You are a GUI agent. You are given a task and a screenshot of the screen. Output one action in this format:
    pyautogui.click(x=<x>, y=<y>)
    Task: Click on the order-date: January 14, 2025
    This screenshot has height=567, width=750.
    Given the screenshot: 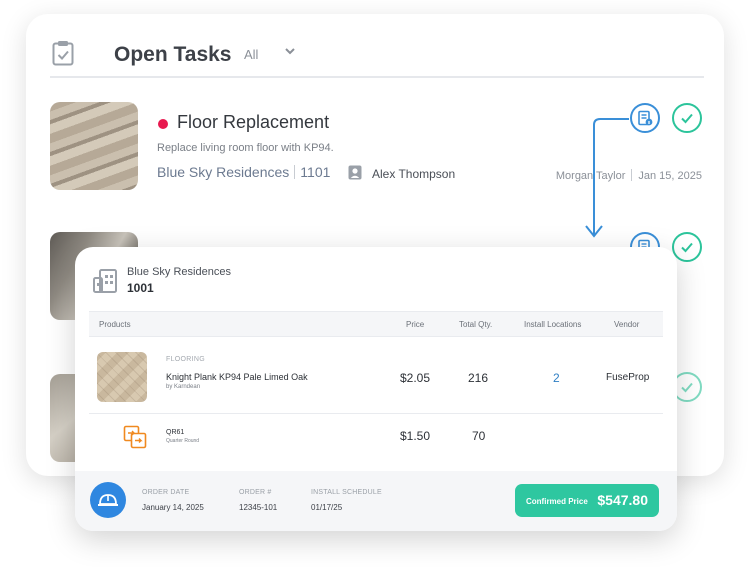 What is the action you would take?
    pyautogui.click(x=173, y=507)
    